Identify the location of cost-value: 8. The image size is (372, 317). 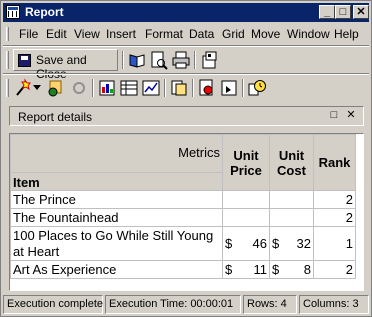
(307, 269).